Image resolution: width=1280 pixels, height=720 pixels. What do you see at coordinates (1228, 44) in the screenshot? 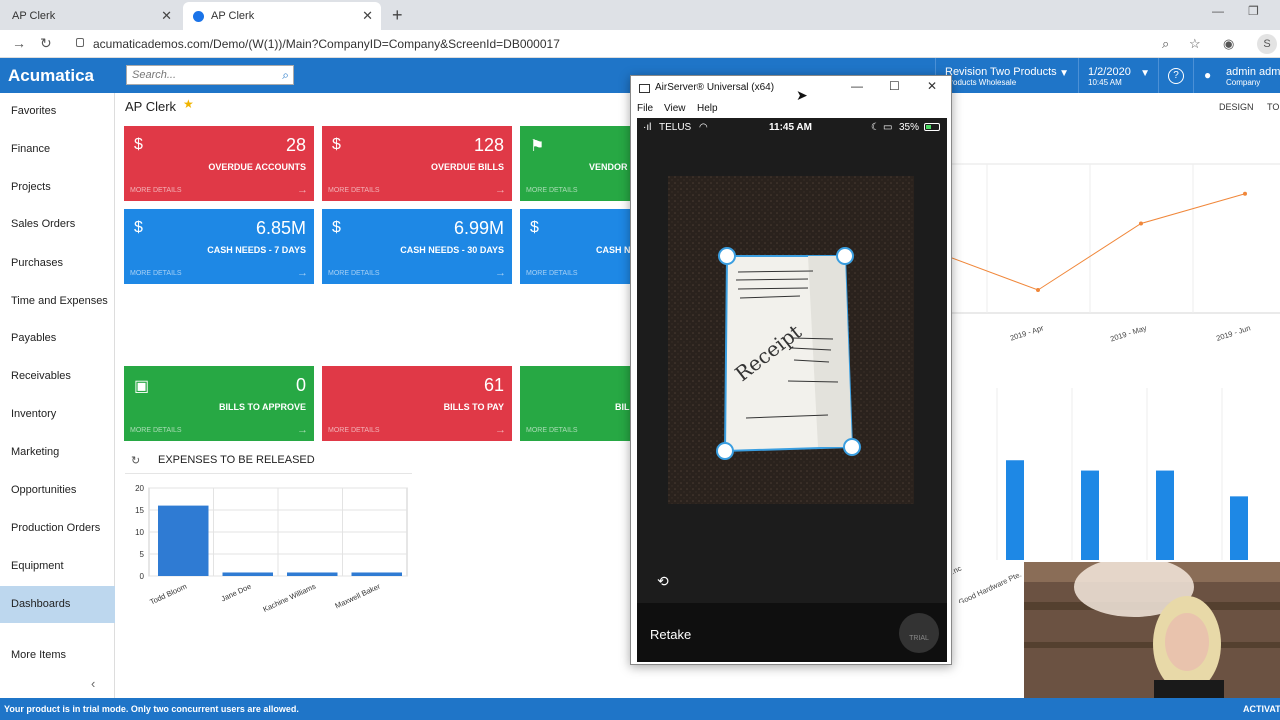
I see `extension-icon: ◉` at bounding box center [1228, 44].